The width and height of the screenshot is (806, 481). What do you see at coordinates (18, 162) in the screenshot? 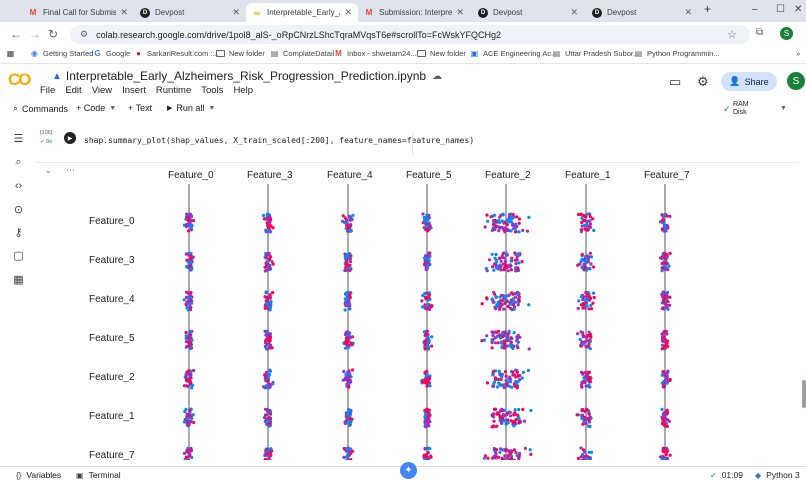
I see `find-icon: ⌕` at bounding box center [18, 162].